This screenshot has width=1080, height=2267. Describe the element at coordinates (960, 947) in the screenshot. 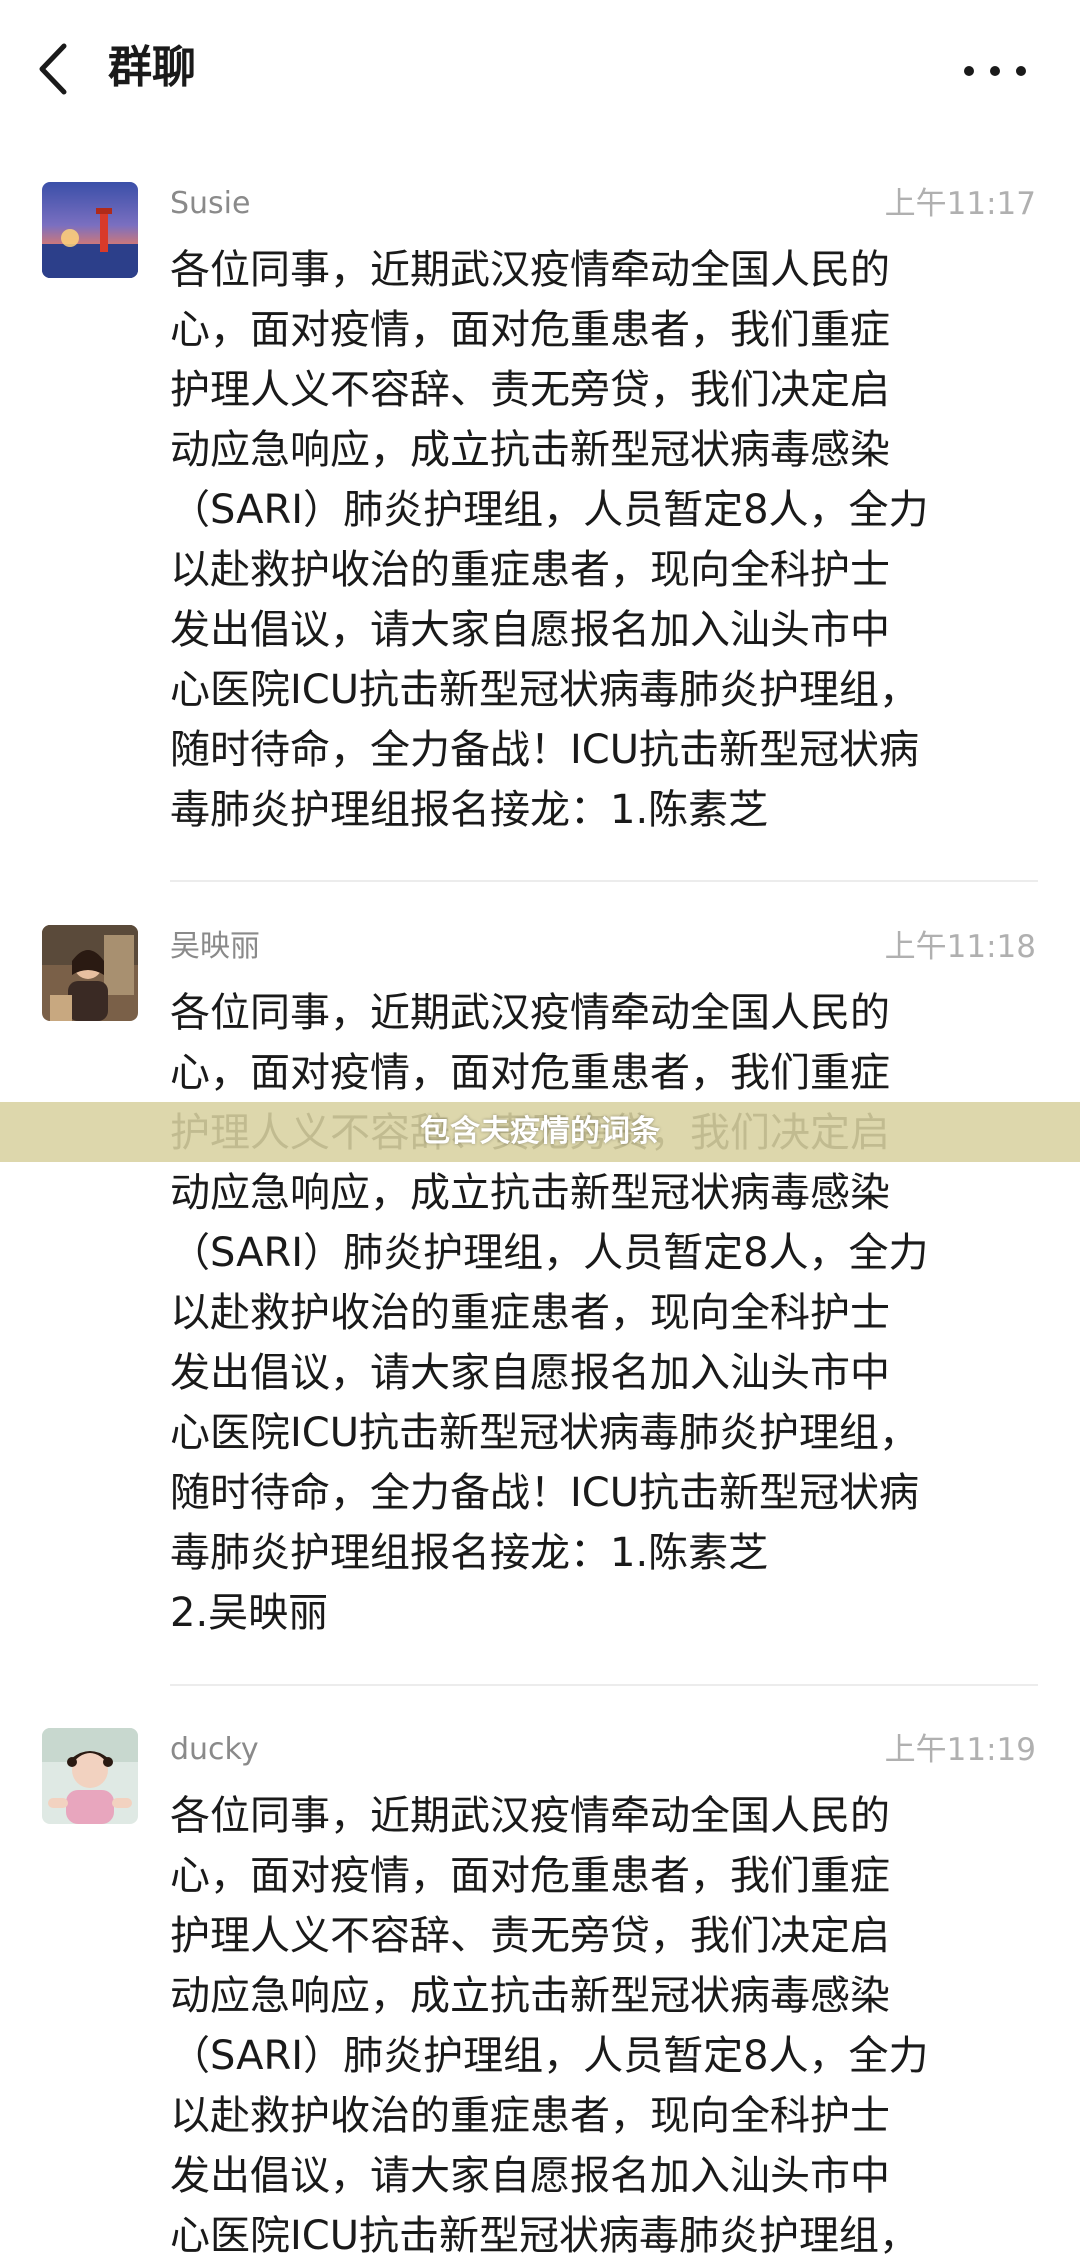

I see `message-time: 上午11:18` at that location.